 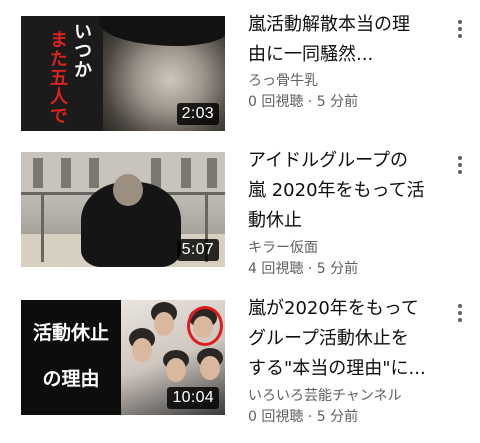 What do you see at coordinates (123, 73) in the screenshot?
I see `video-thumbnail: いつか また五人で 2:03` at bounding box center [123, 73].